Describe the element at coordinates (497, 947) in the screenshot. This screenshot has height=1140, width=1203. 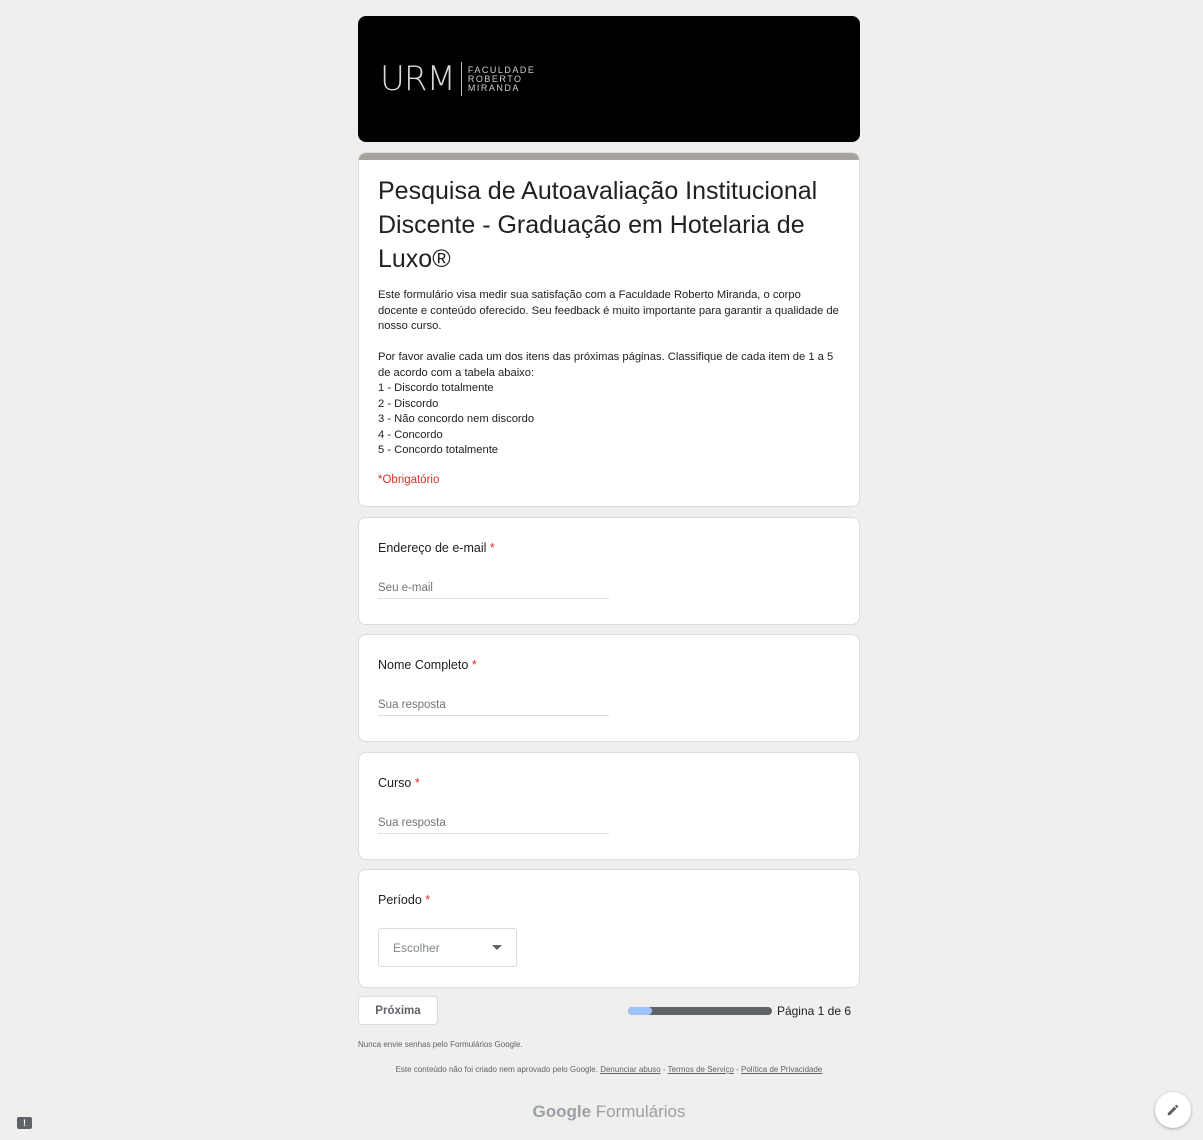
I see `dropdown-arrow-icon` at that location.